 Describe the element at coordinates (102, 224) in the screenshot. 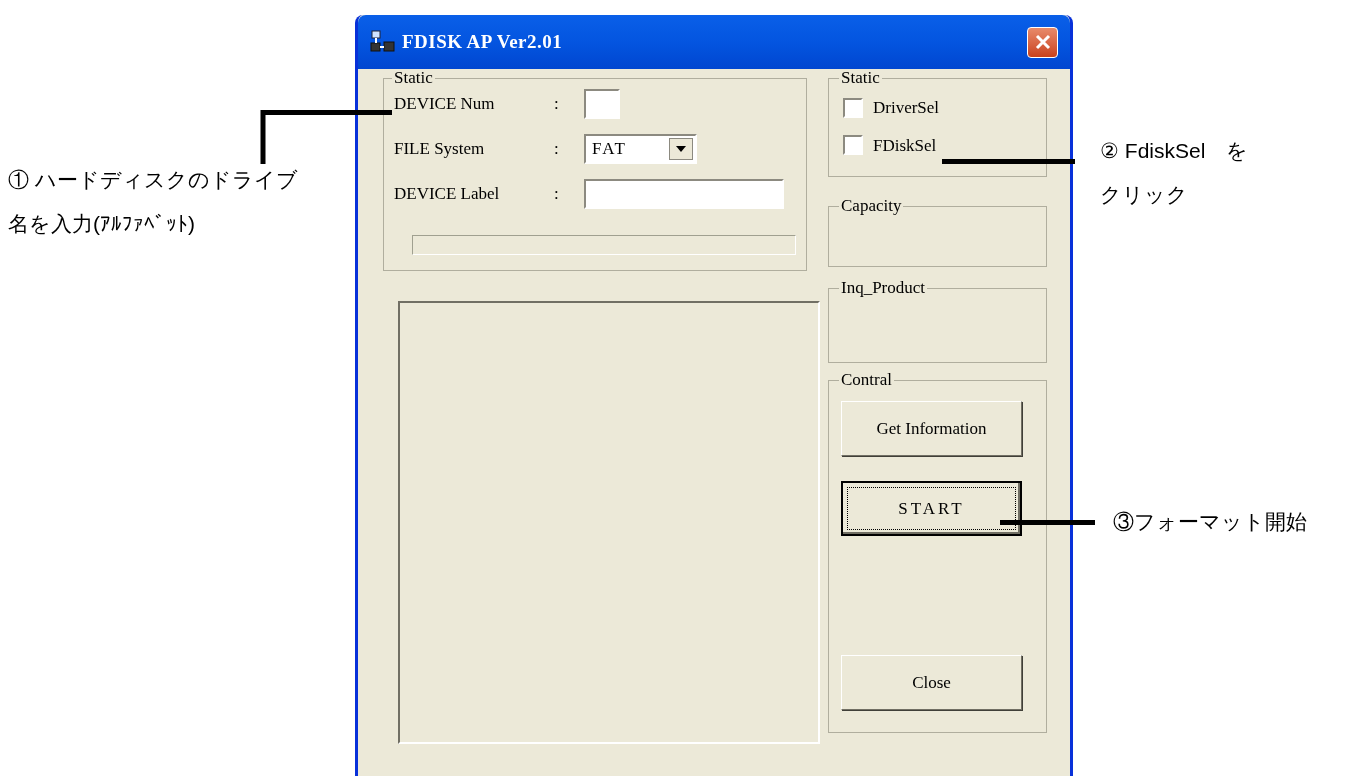

I see `annotation-text: 名を入力(ｱﾙﾌｧﾍﾞｯﾄ)` at that location.